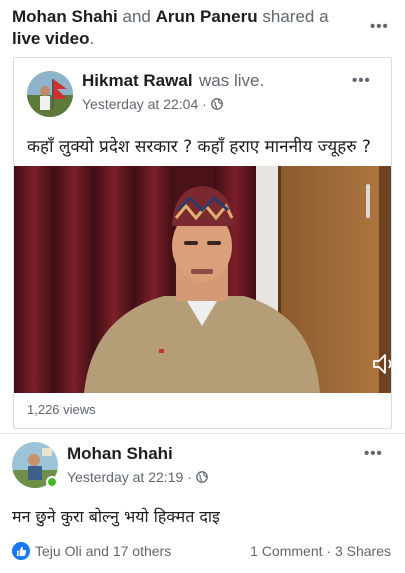  What do you see at coordinates (52, 482) in the screenshot?
I see `online-status-dot` at bounding box center [52, 482].